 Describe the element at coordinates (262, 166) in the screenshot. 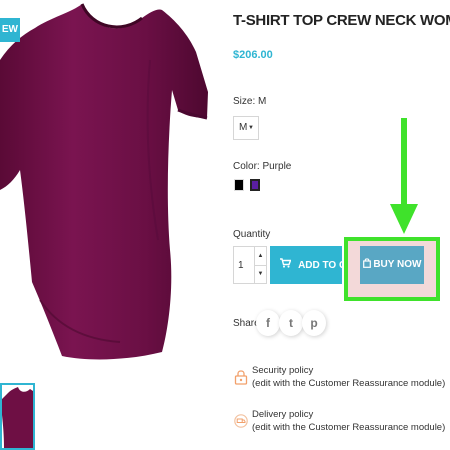

I see `color-label: Color: Purple` at that location.